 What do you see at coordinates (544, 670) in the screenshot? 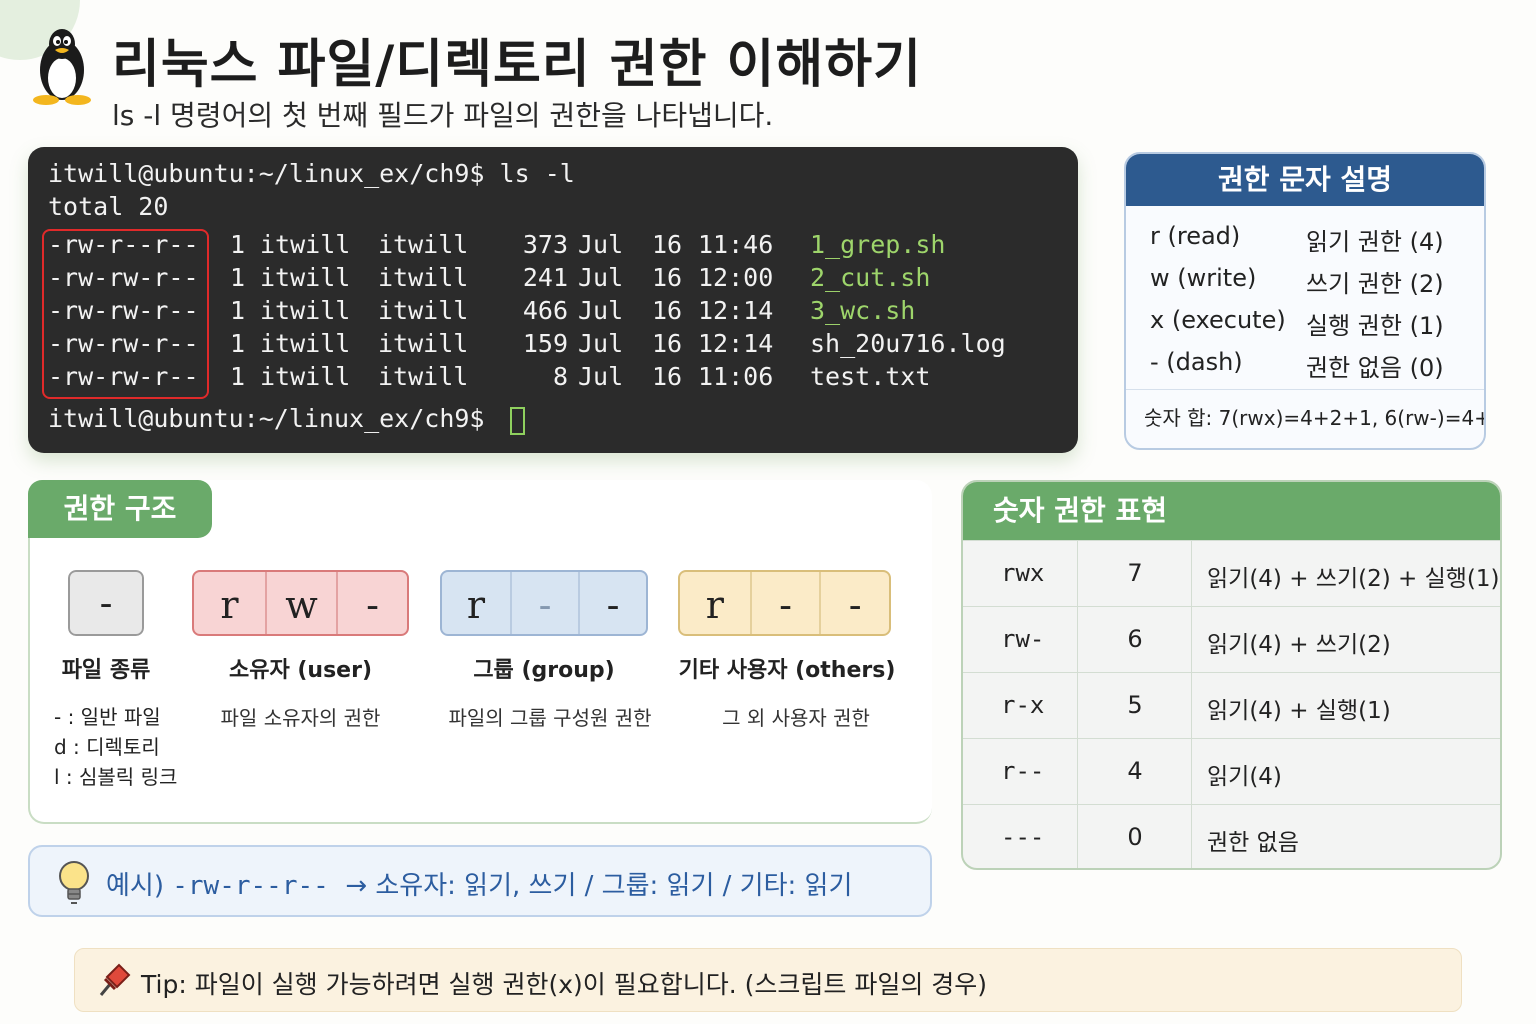
I see `group-label: 그룹 (group)` at bounding box center [544, 670].